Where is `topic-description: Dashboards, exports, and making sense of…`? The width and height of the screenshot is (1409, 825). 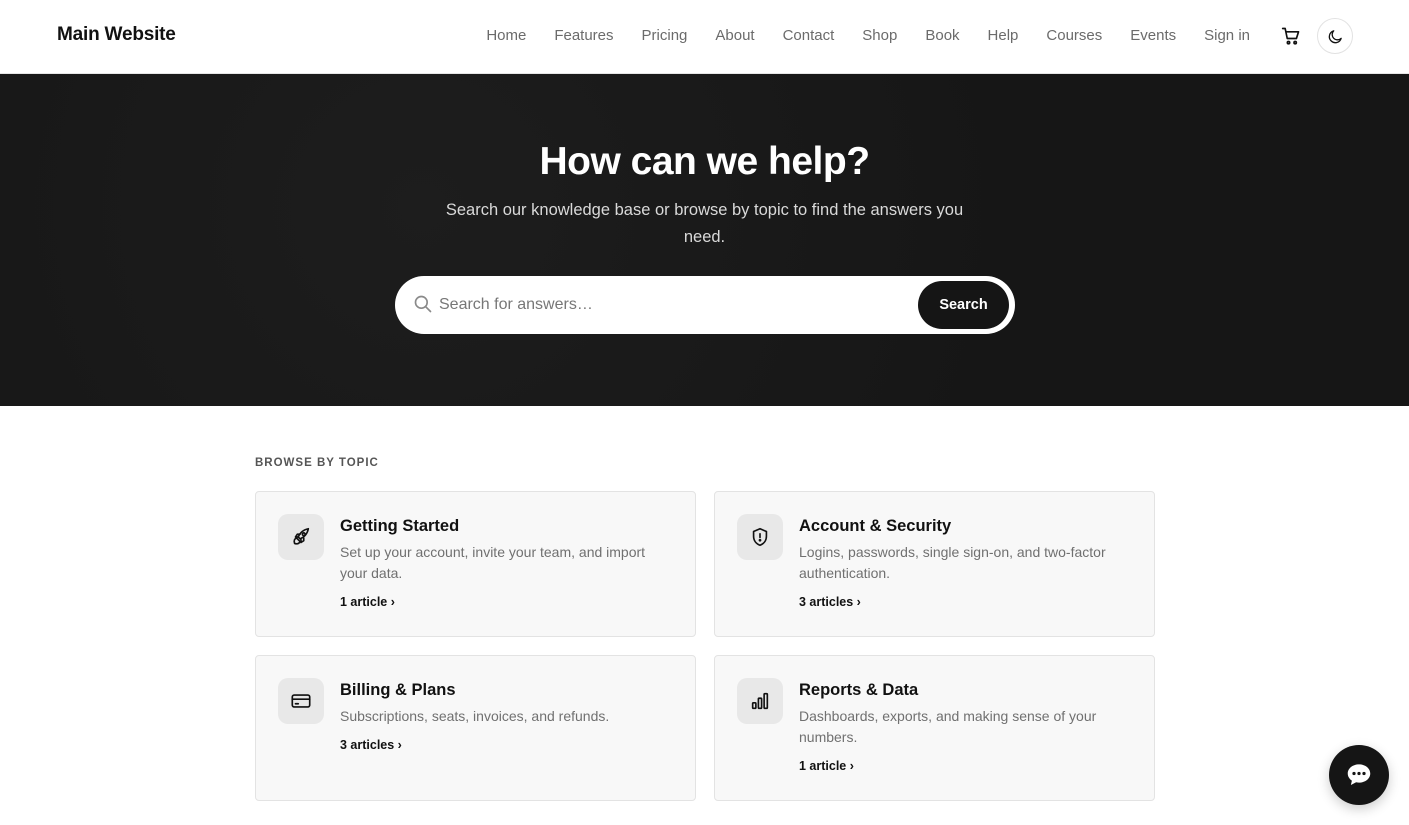
topic-description: Dashboards, exports, and making sense of… is located at coordinates (948, 726).